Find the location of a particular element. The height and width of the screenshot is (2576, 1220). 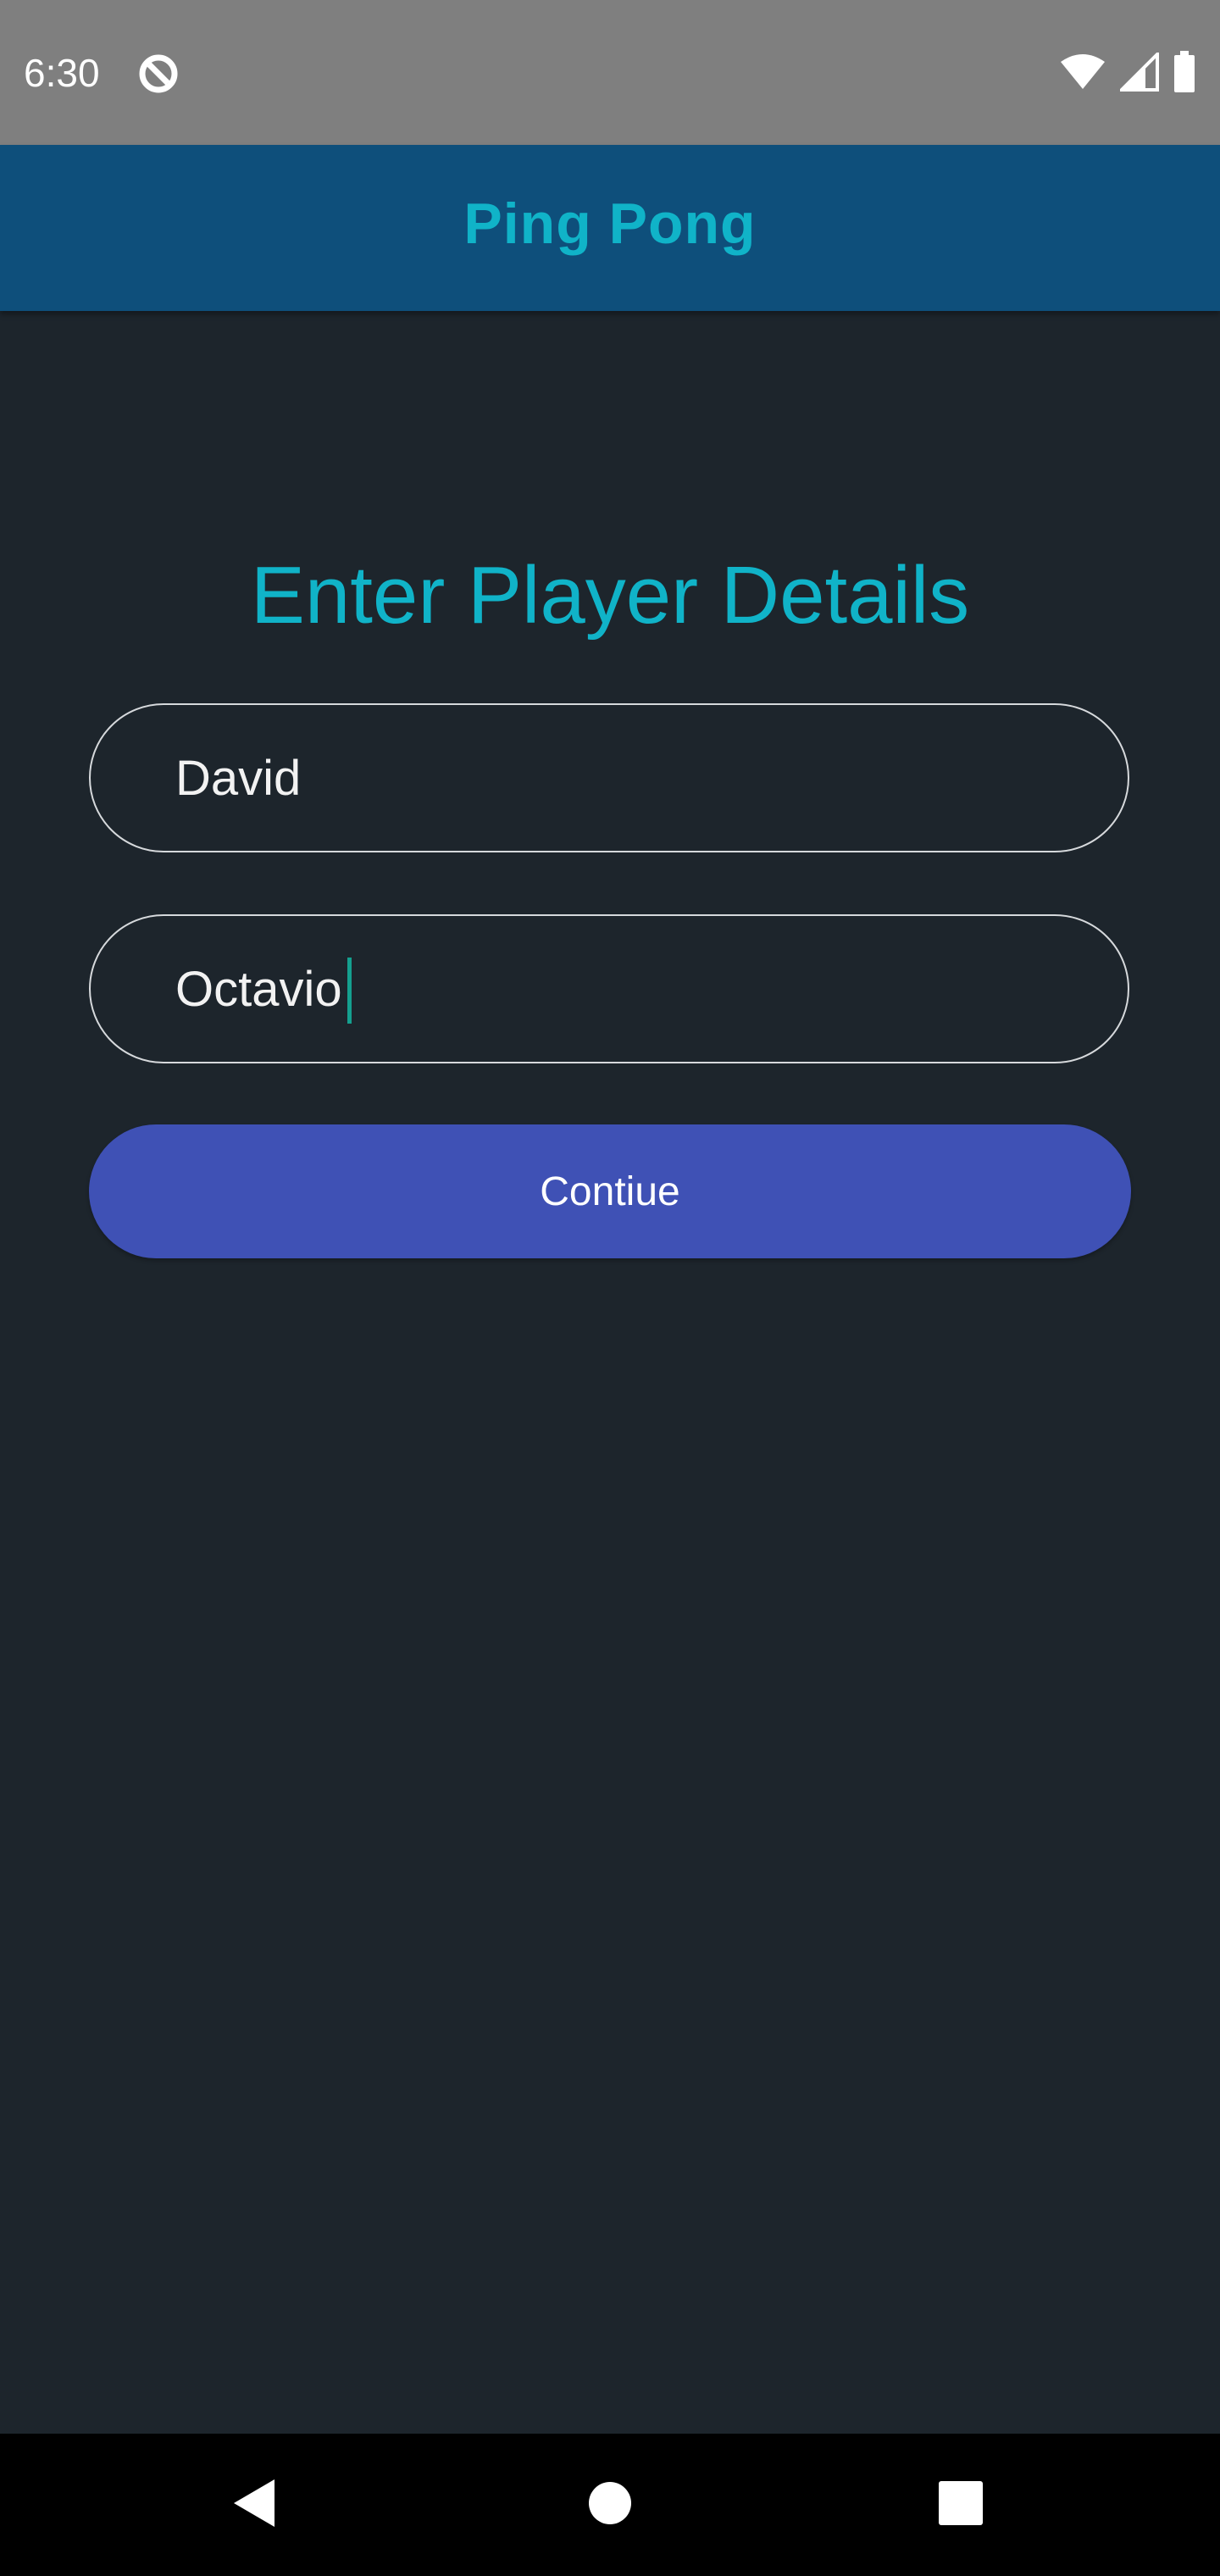

back-triangle-icon is located at coordinates (254, 2505).